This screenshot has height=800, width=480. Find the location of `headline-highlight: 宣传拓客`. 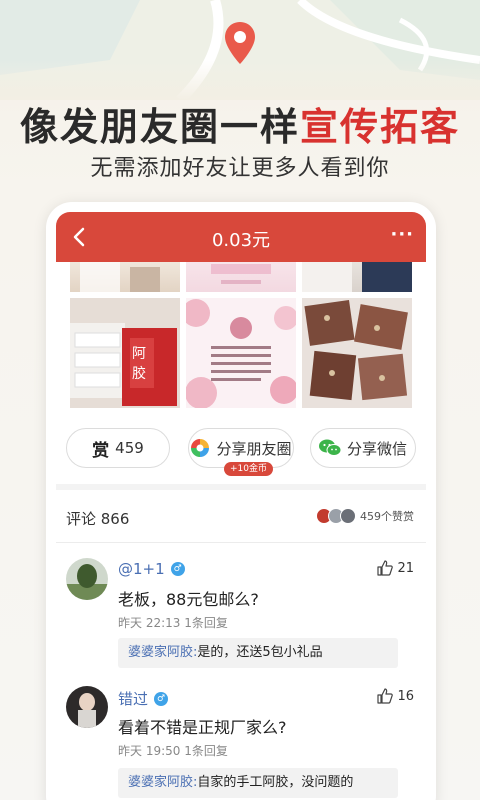

headline-highlight: 宣传拓客 is located at coordinates (380, 127).